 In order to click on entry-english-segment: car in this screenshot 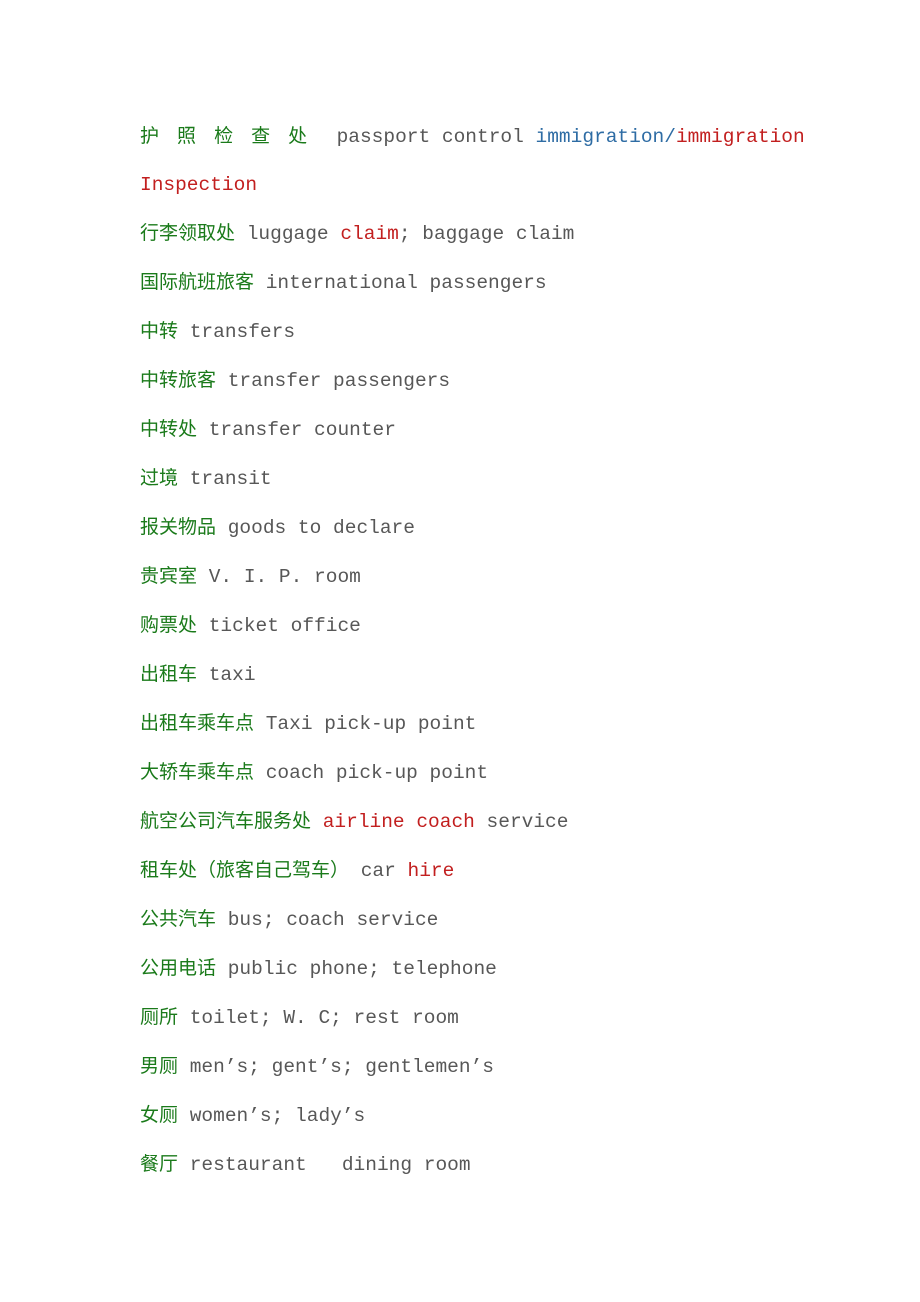, I will do `click(378, 871)`.